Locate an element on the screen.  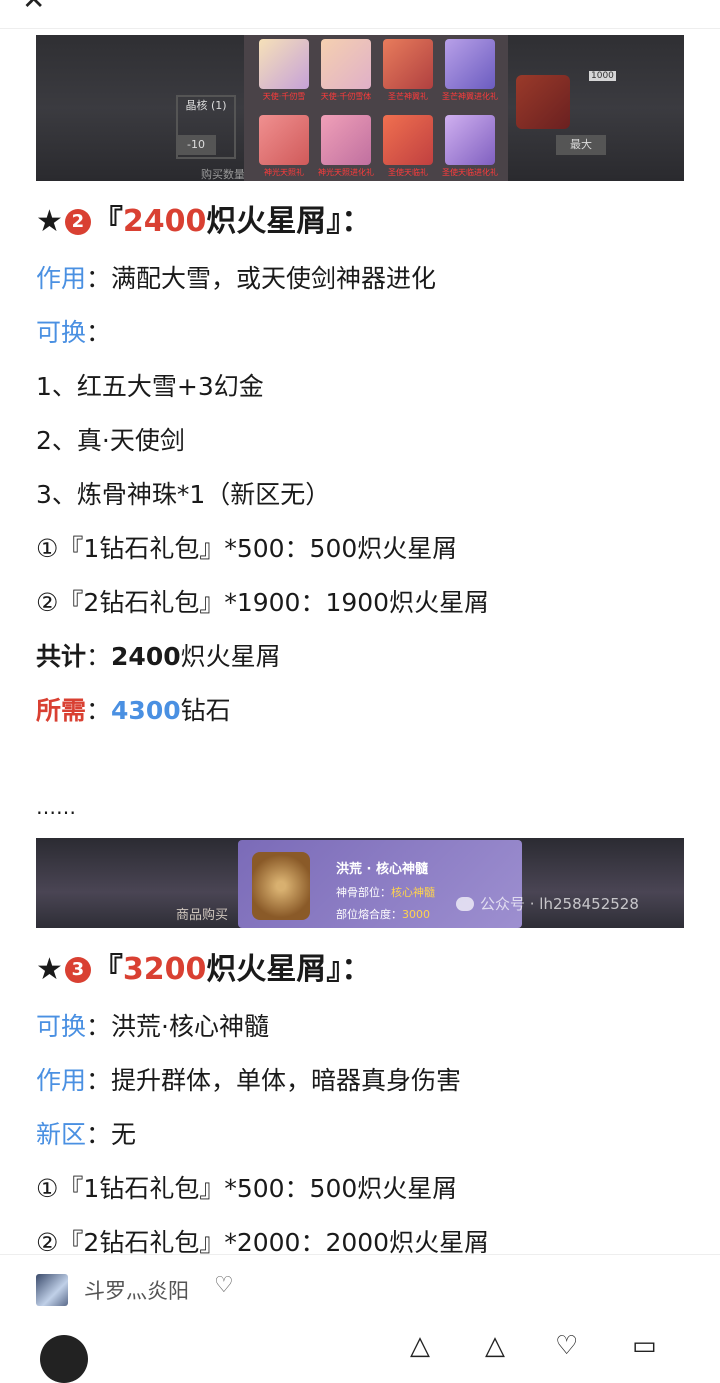
wechat-icon is located at coordinates (465, 904).